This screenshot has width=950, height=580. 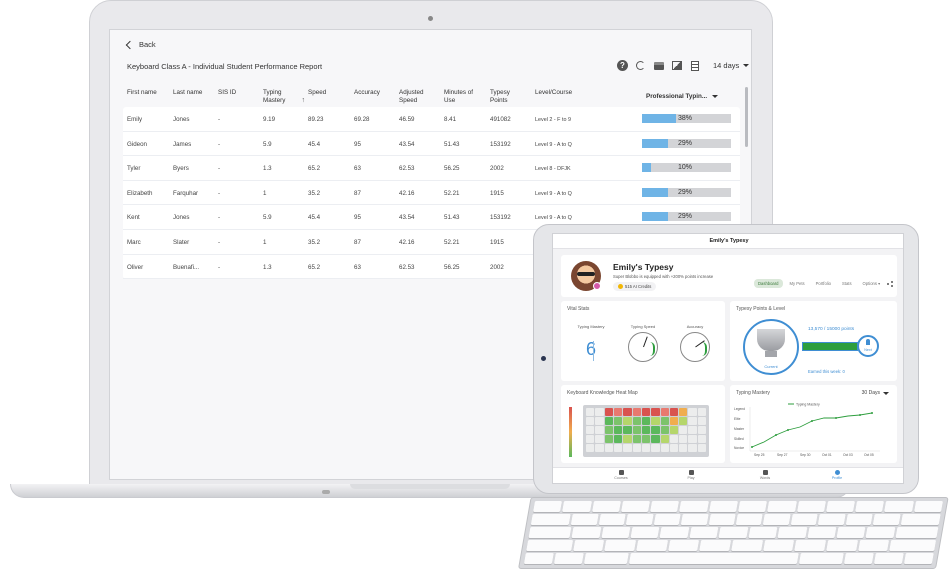 What do you see at coordinates (621, 475) in the screenshot?
I see `nav-courses: Courses` at bounding box center [621, 475].